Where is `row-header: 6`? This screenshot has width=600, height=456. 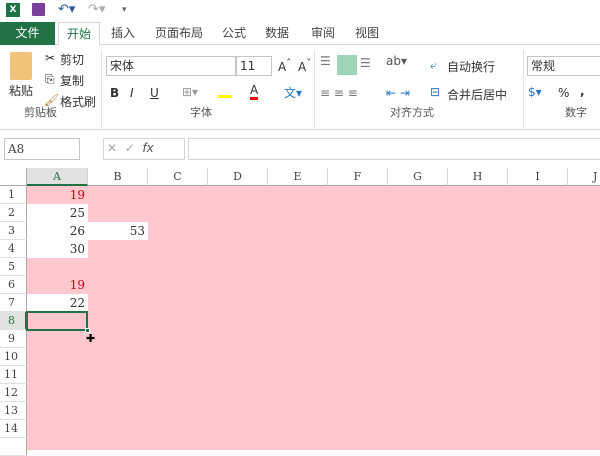 row-header: 6 is located at coordinates (13, 285).